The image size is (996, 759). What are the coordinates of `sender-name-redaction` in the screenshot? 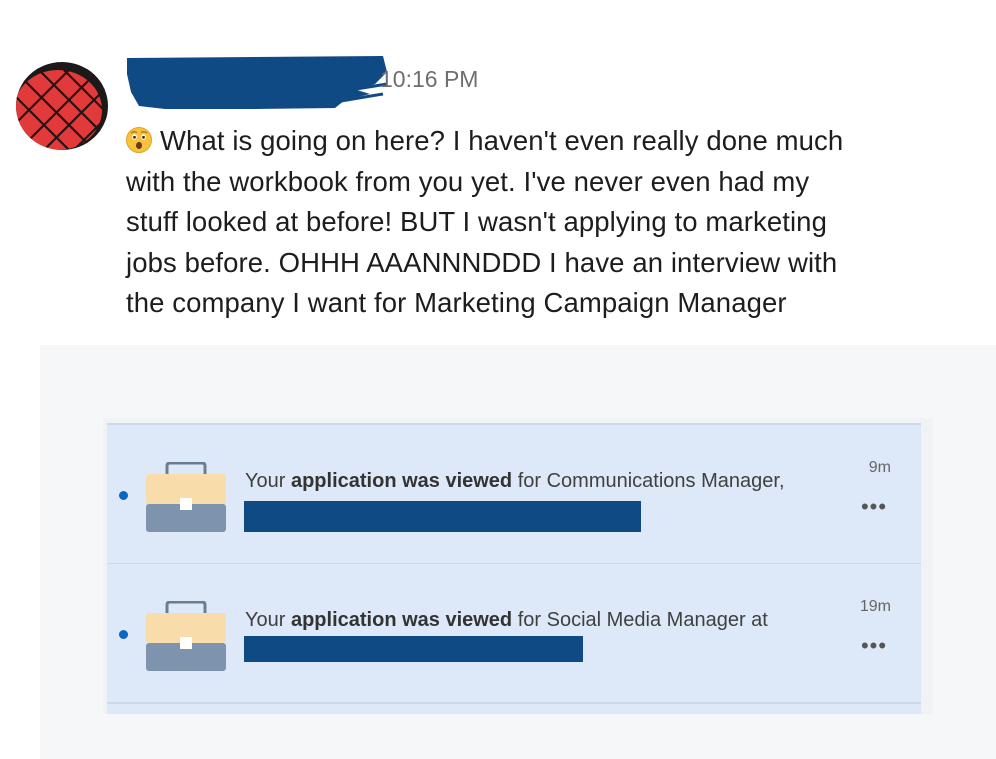 It's located at (257, 82).